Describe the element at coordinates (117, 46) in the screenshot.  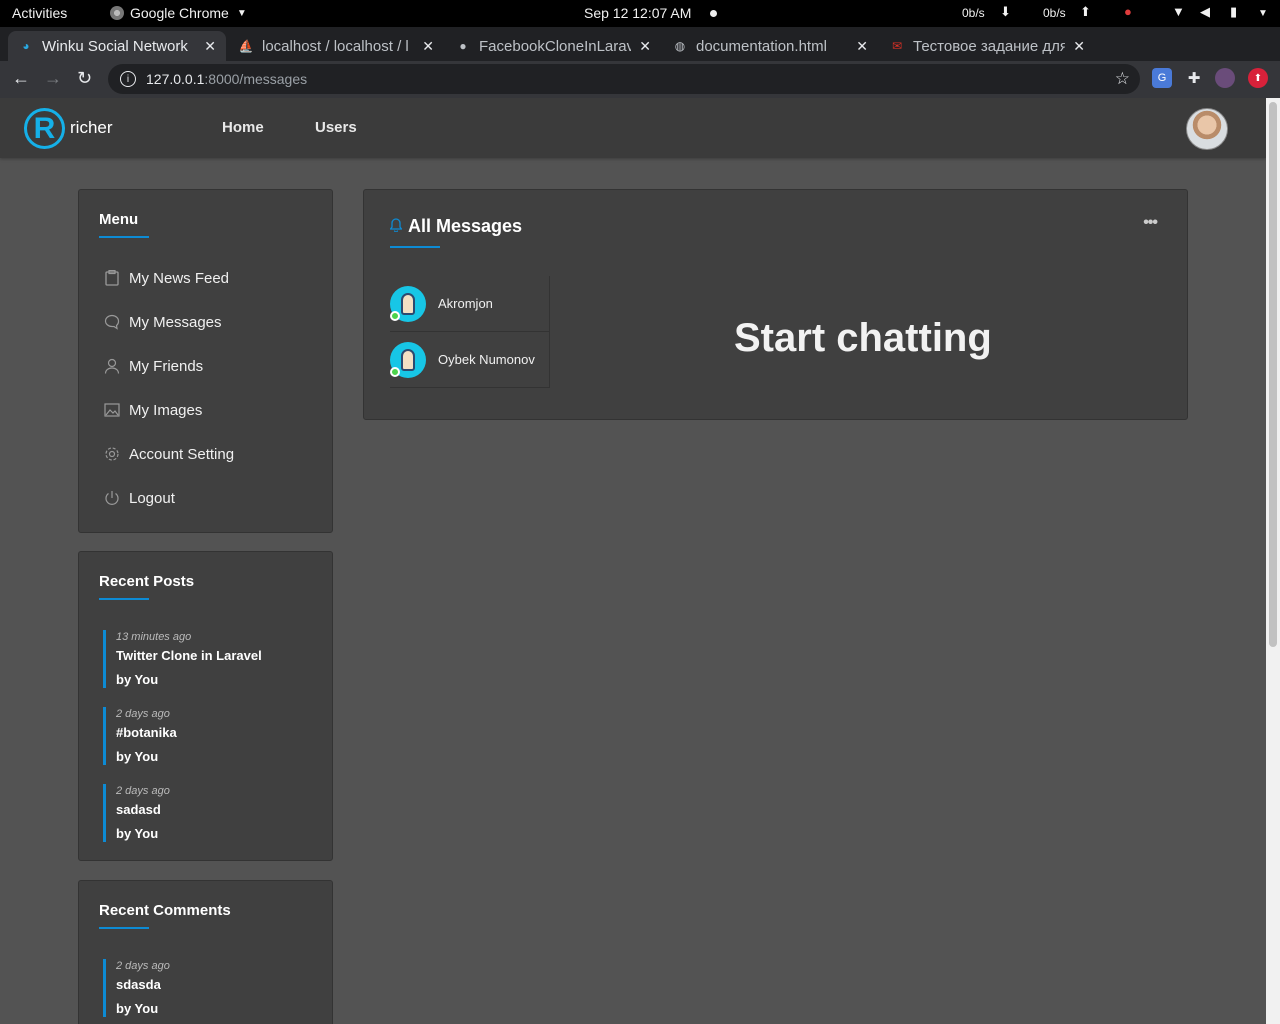
I see `tab-winku: ◕ Winku Social Network ✕` at that location.